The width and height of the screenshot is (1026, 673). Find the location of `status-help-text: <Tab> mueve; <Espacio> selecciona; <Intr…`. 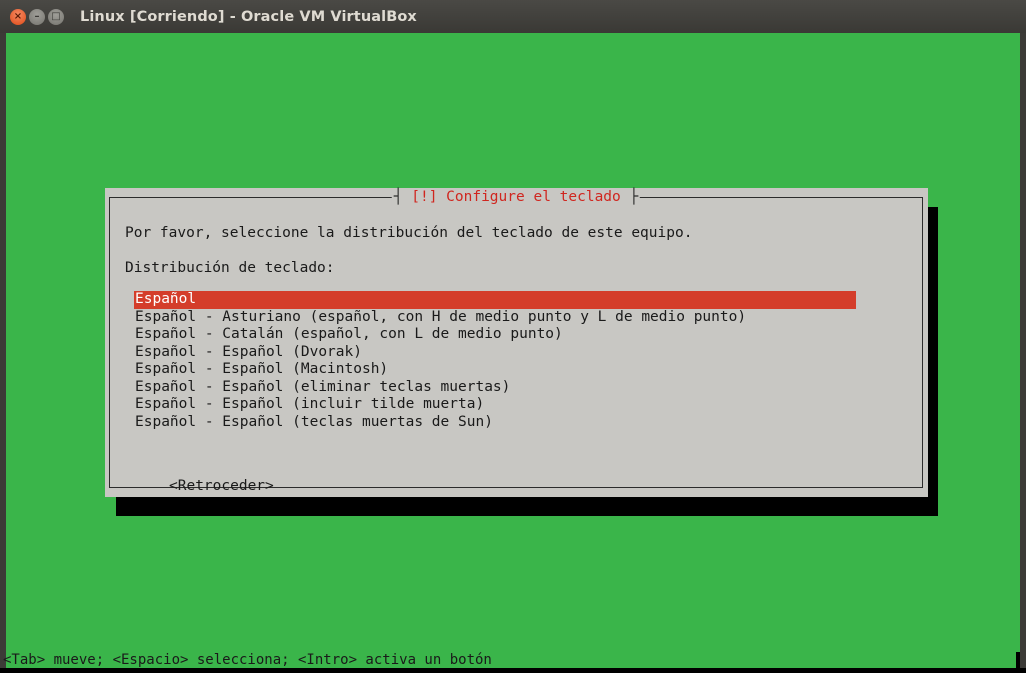

status-help-text: <Tab> mueve; <Espacio> selecciona; <Intr… is located at coordinates (247, 660).